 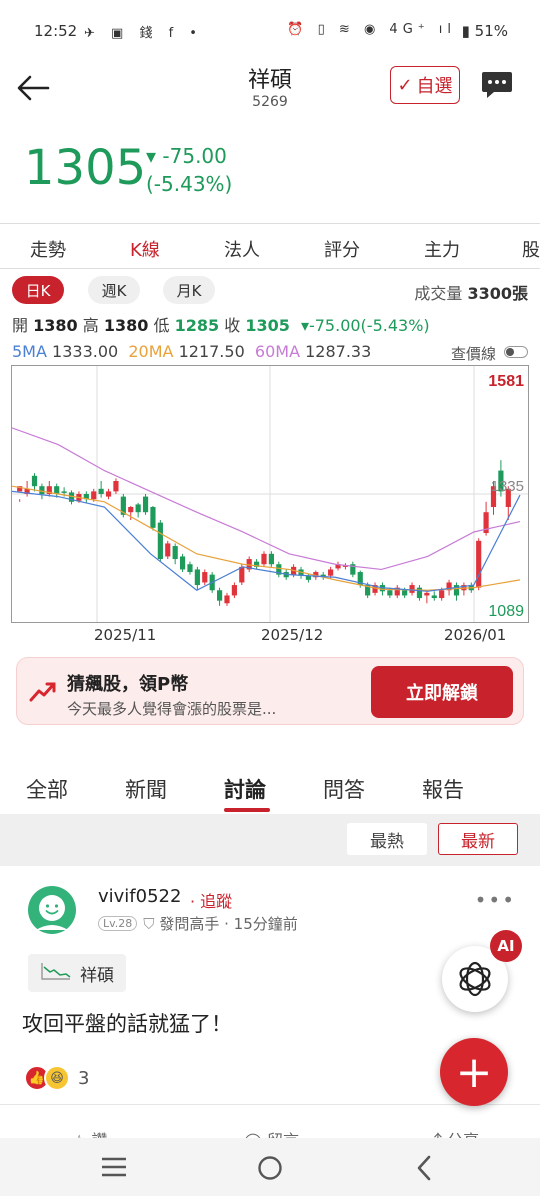 What do you see at coordinates (478, 839) in the screenshot?
I see `sort-new-button: 最新` at bounding box center [478, 839].